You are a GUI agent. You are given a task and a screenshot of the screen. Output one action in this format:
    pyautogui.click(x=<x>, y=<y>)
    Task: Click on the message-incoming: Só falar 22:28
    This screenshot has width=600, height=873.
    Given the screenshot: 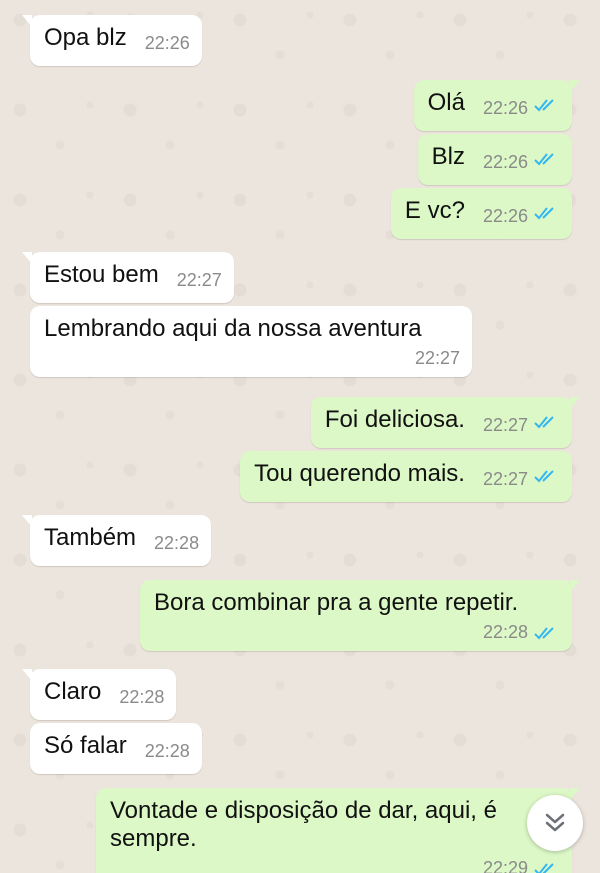 What is the action you would take?
    pyautogui.click(x=116, y=748)
    